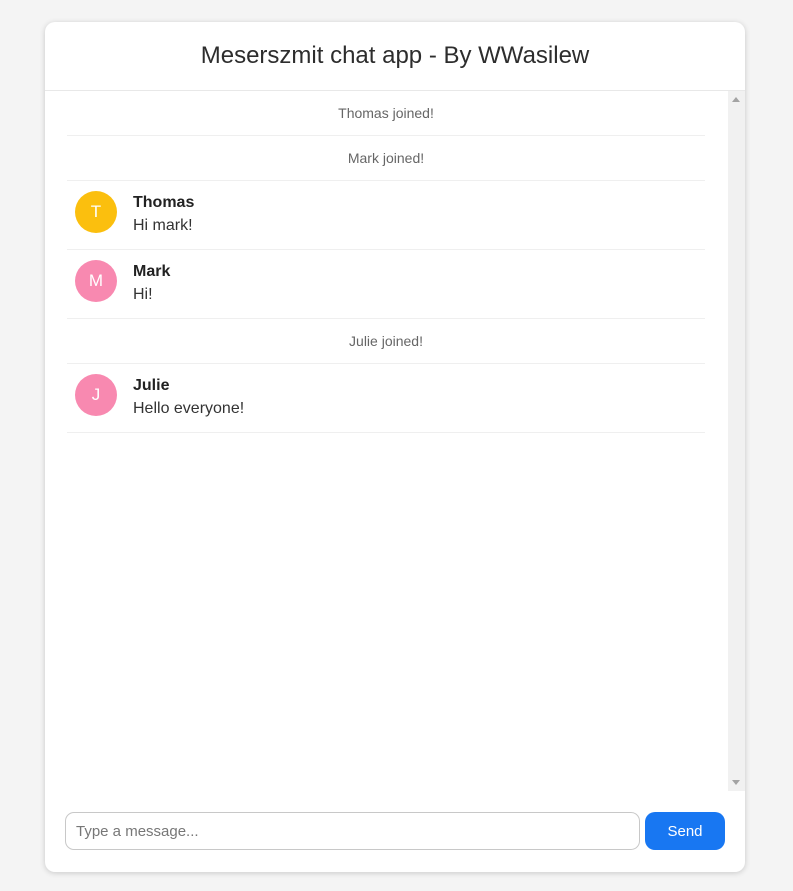 The image size is (793, 891). Describe the element at coordinates (352, 831) in the screenshot. I see `message-input` at that location.